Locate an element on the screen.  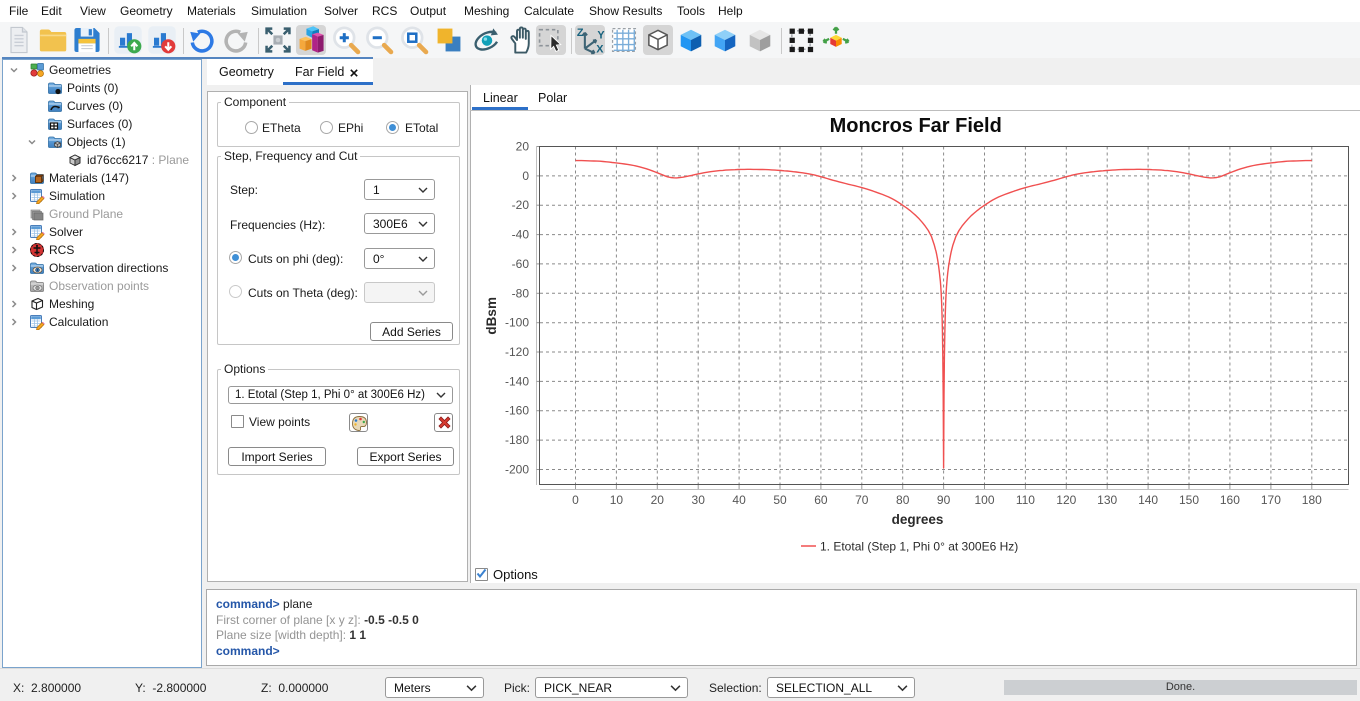
svg-text:1. Etotal (Step 1, Phi 0° at 3: 1. Etotal (Step 1, Phi 0° at 300E6 Hz) is located at coordinates (919, 547).